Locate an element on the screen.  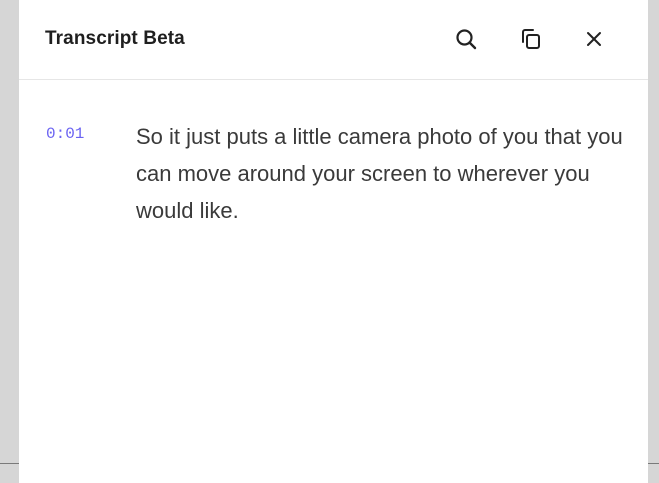
close-icon is located at coordinates (594, 39).